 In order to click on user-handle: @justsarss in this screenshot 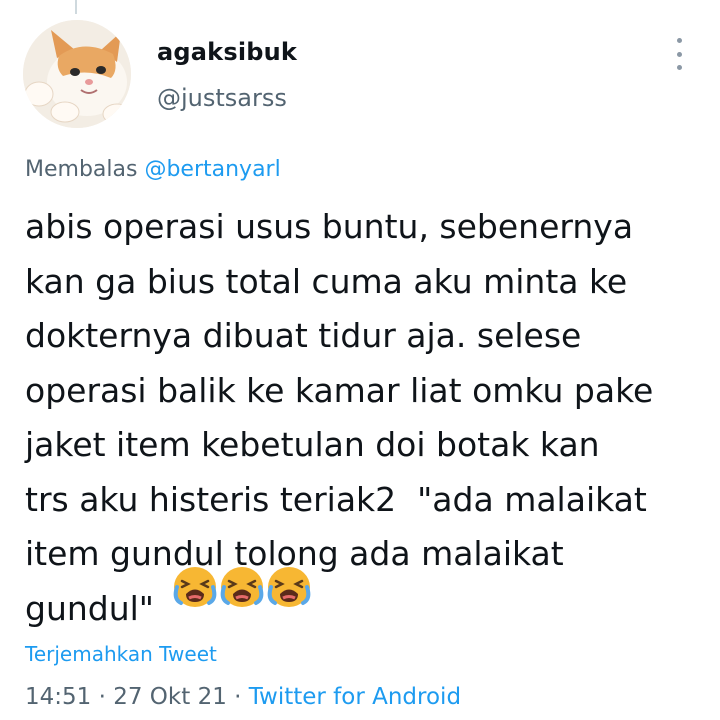, I will do `click(222, 98)`.